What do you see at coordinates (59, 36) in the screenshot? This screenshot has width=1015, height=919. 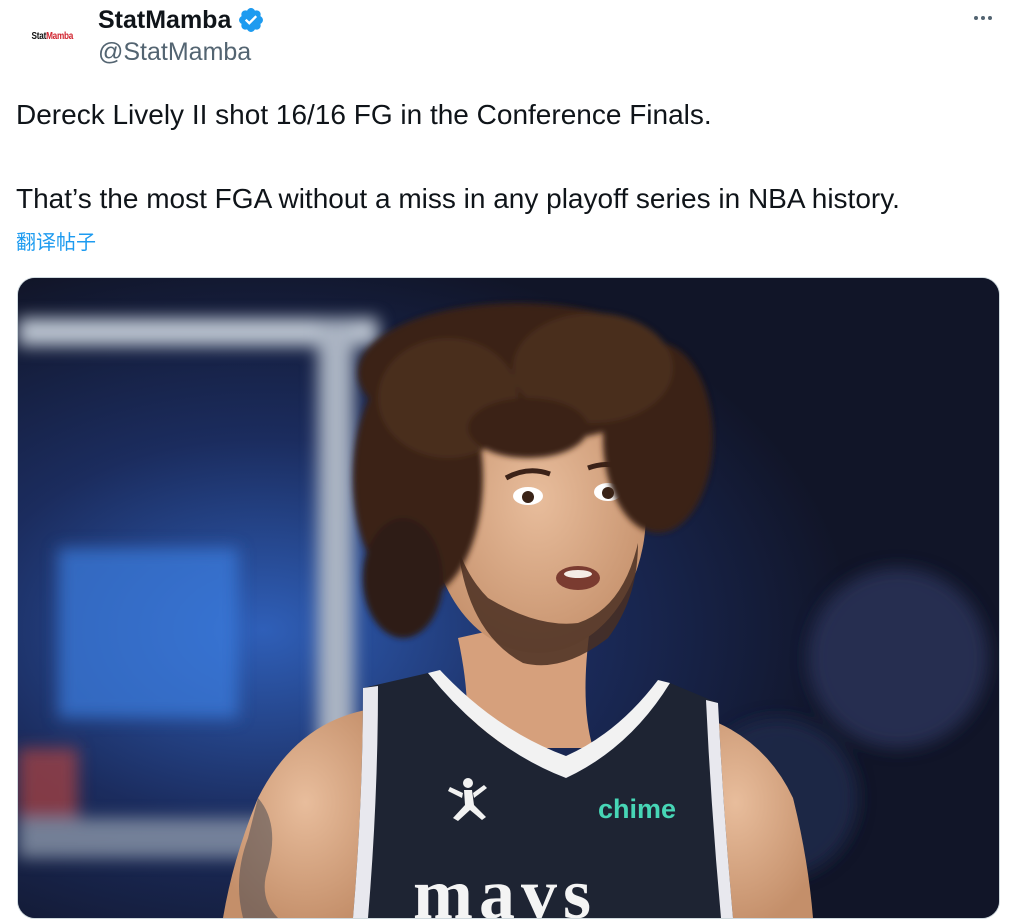 I see `avatar-logo-mamba: Mamba` at bounding box center [59, 36].